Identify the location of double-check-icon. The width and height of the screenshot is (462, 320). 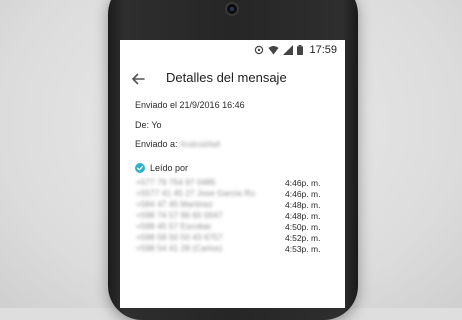
(140, 168).